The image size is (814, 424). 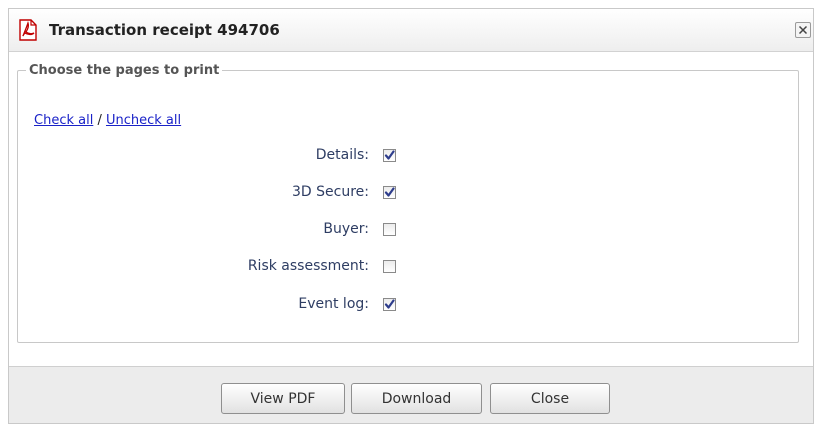 I want to click on download-button: Download, so click(x=416, y=398).